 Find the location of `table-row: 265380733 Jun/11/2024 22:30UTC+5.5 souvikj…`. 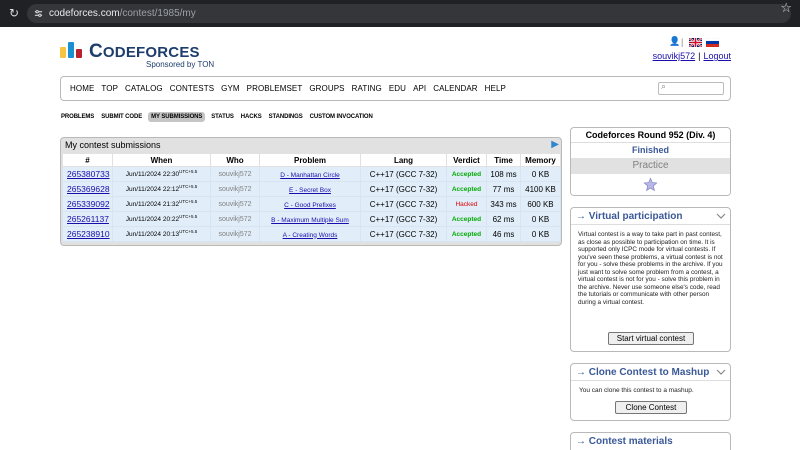

table-row: 265380733 Jun/11/2024 22:30UTC+5.5 souvikj… is located at coordinates (311, 174).